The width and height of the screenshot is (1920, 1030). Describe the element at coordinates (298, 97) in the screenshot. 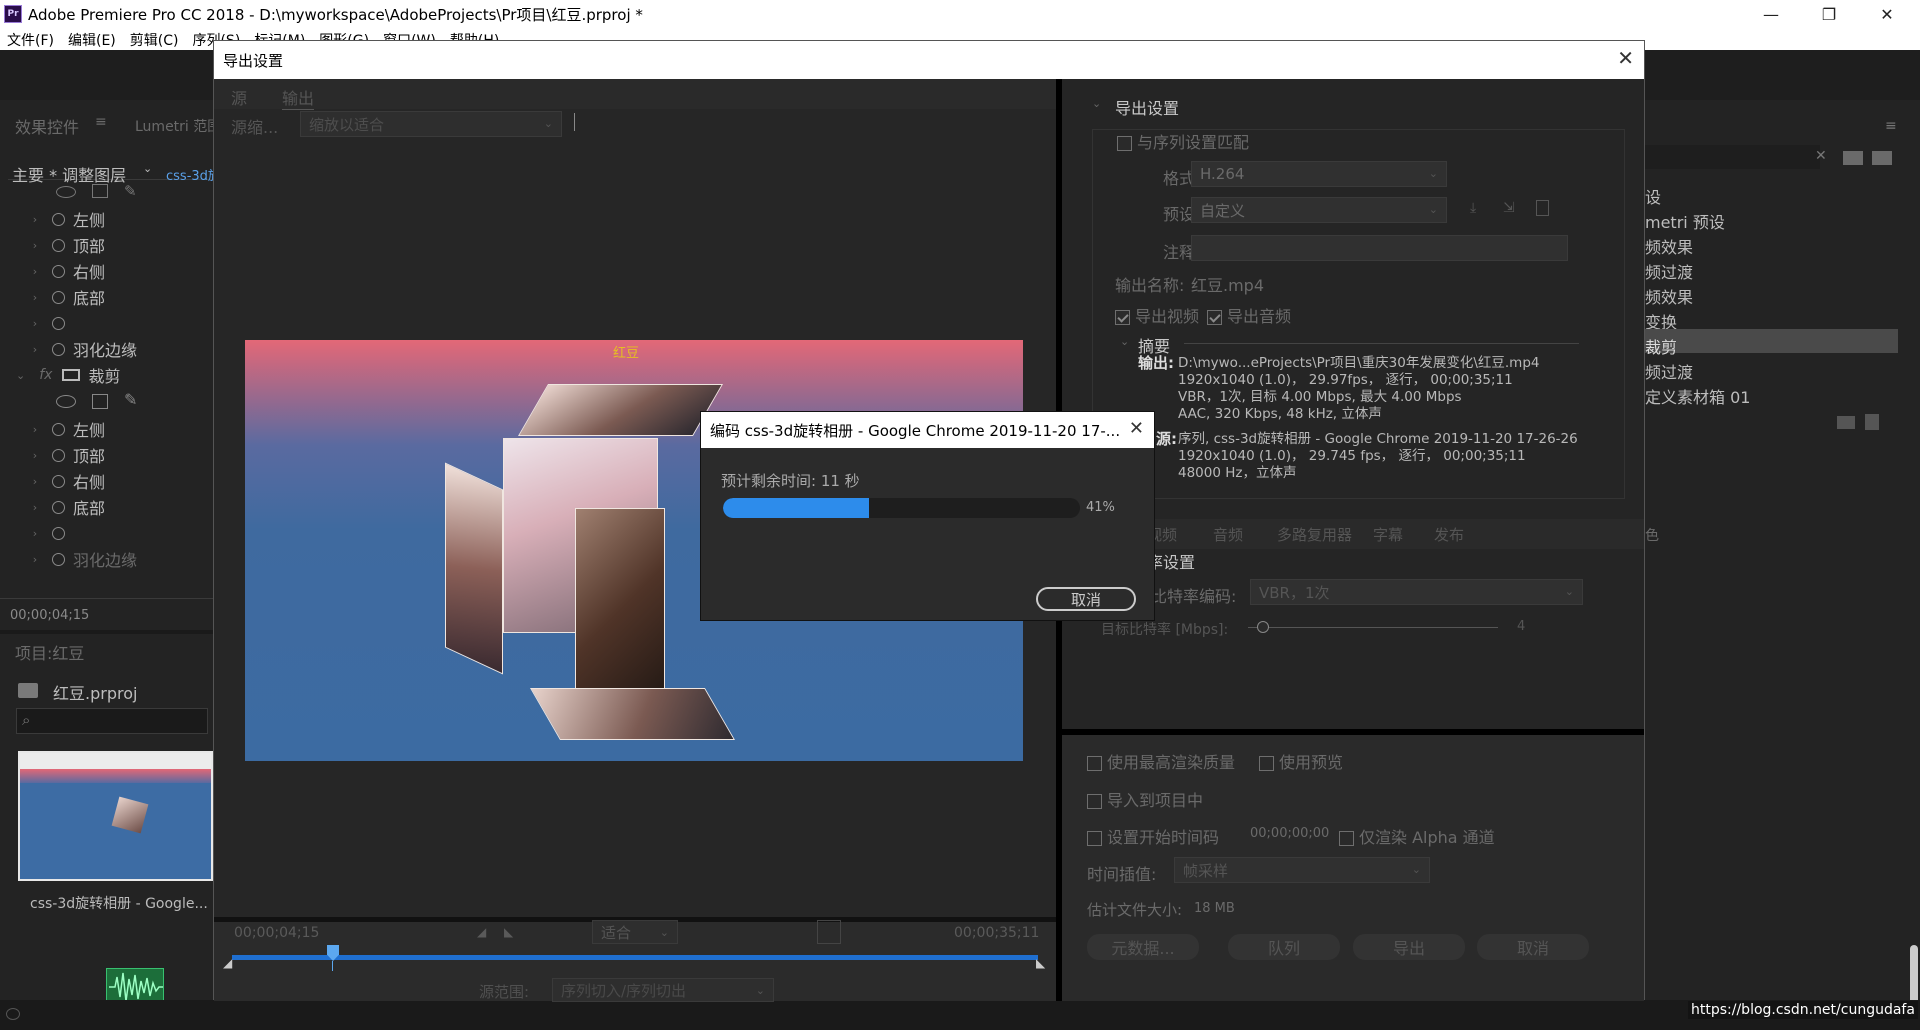

I see `tab-output: 输出` at that location.